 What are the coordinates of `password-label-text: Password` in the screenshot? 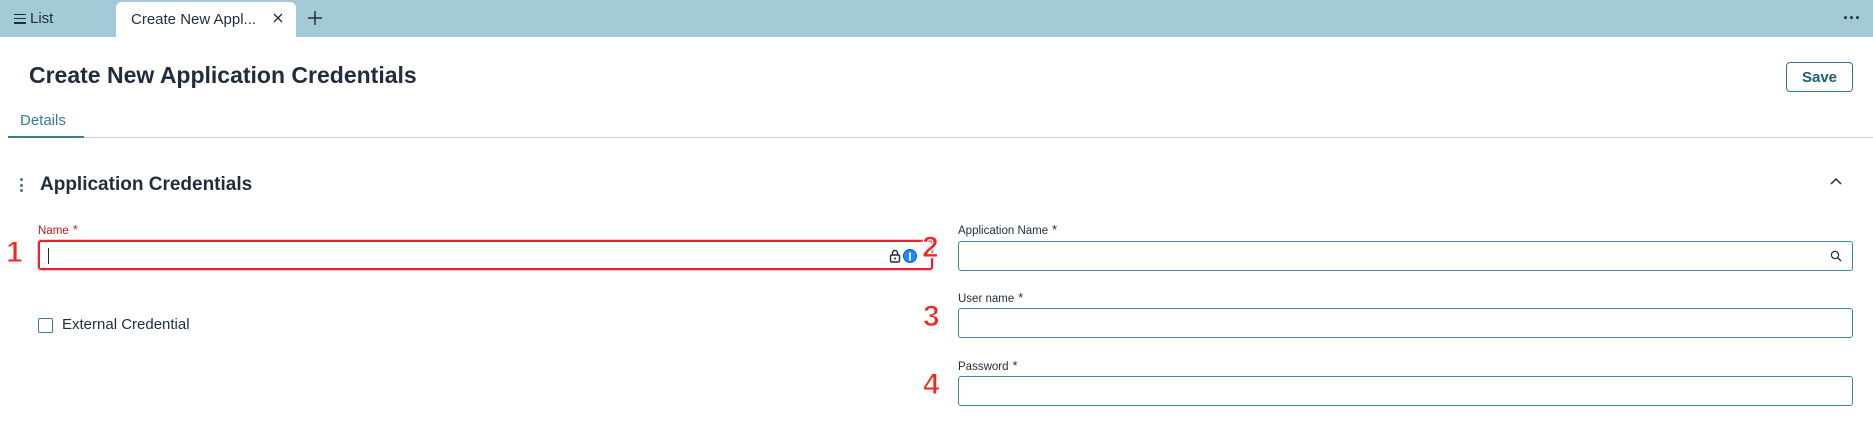 It's located at (983, 367).